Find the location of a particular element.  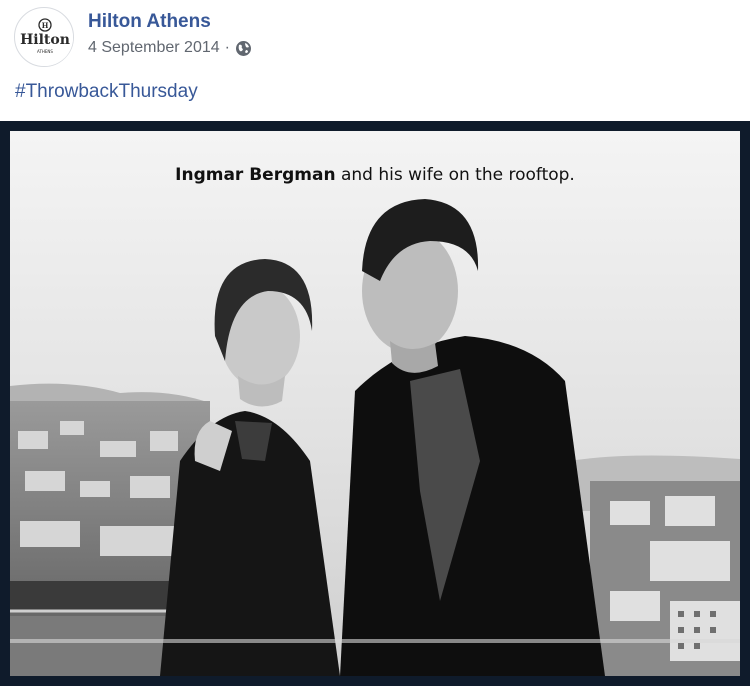

photo-caption-text: and his wife on the rooftop. is located at coordinates (455, 175).